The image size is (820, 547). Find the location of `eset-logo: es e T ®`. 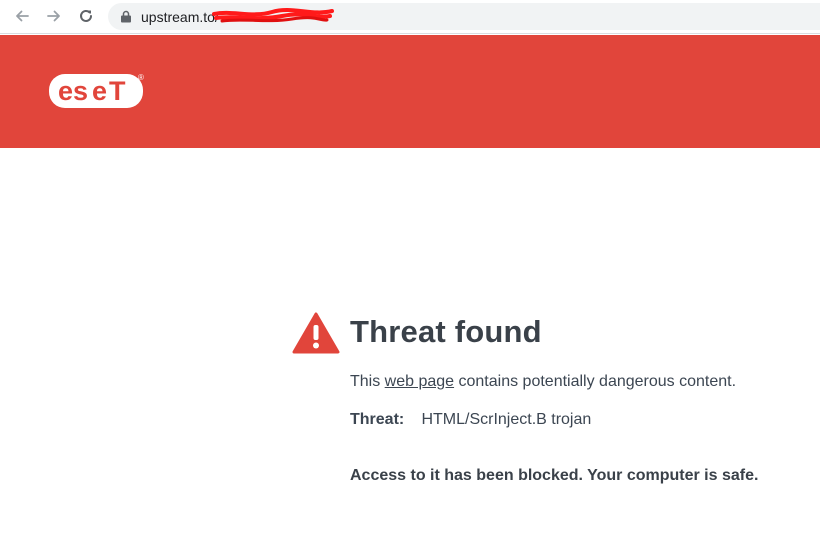

eset-logo: es e T ® is located at coordinates (96, 90).